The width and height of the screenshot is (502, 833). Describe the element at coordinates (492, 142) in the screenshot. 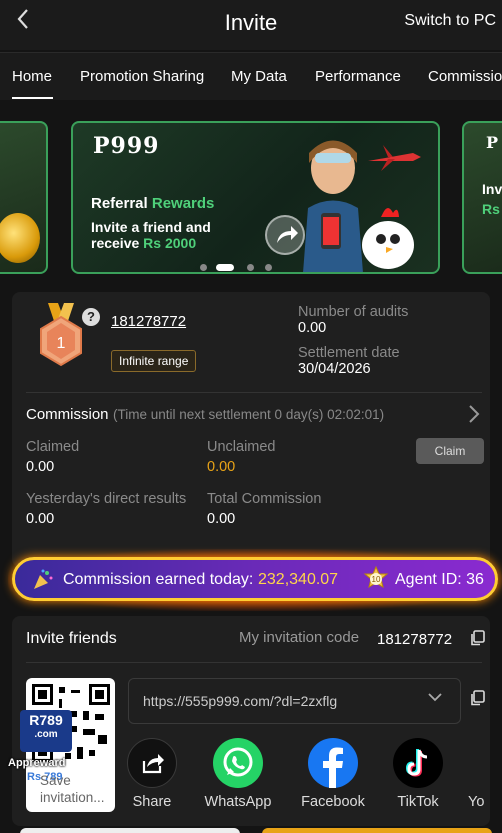

I see `p999-logo-small: P` at that location.